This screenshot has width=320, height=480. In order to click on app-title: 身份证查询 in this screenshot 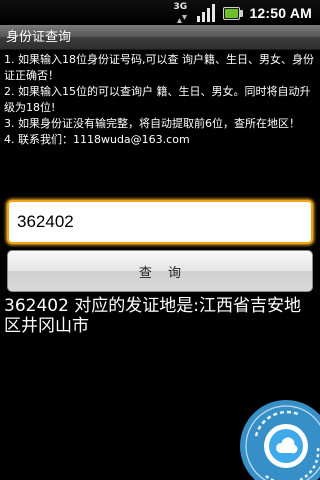, I will do `click(39, 37)`.